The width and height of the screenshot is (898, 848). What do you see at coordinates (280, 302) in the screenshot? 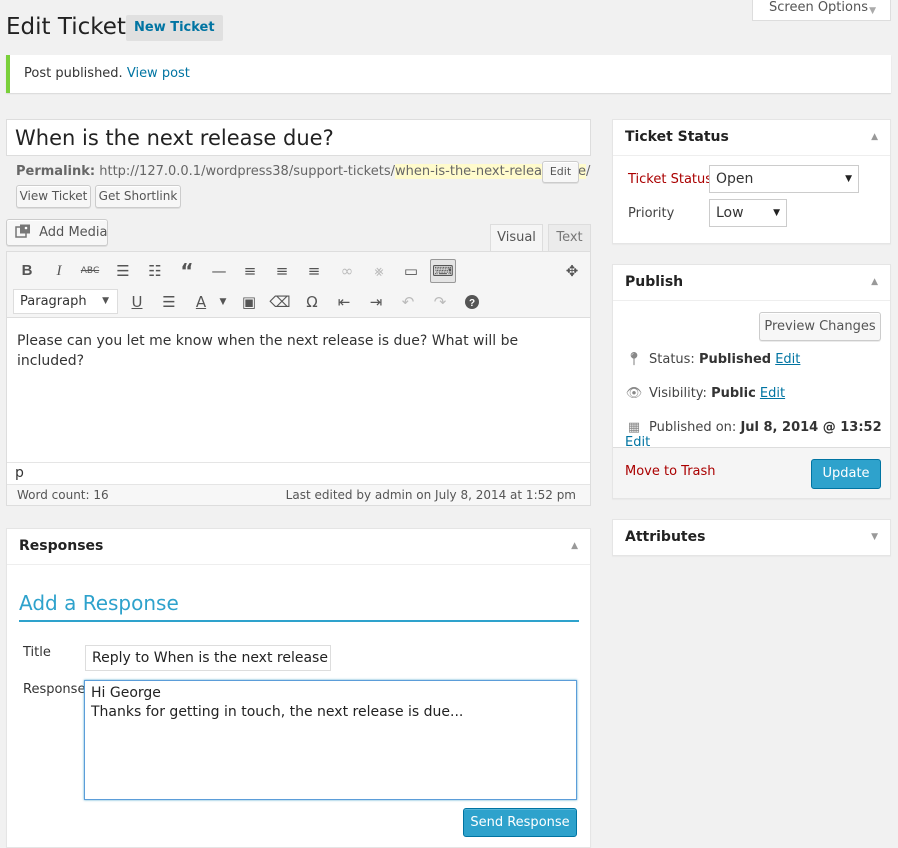
I see `clear-formatting-icon: ⌫` at bounding box center [280, 302].